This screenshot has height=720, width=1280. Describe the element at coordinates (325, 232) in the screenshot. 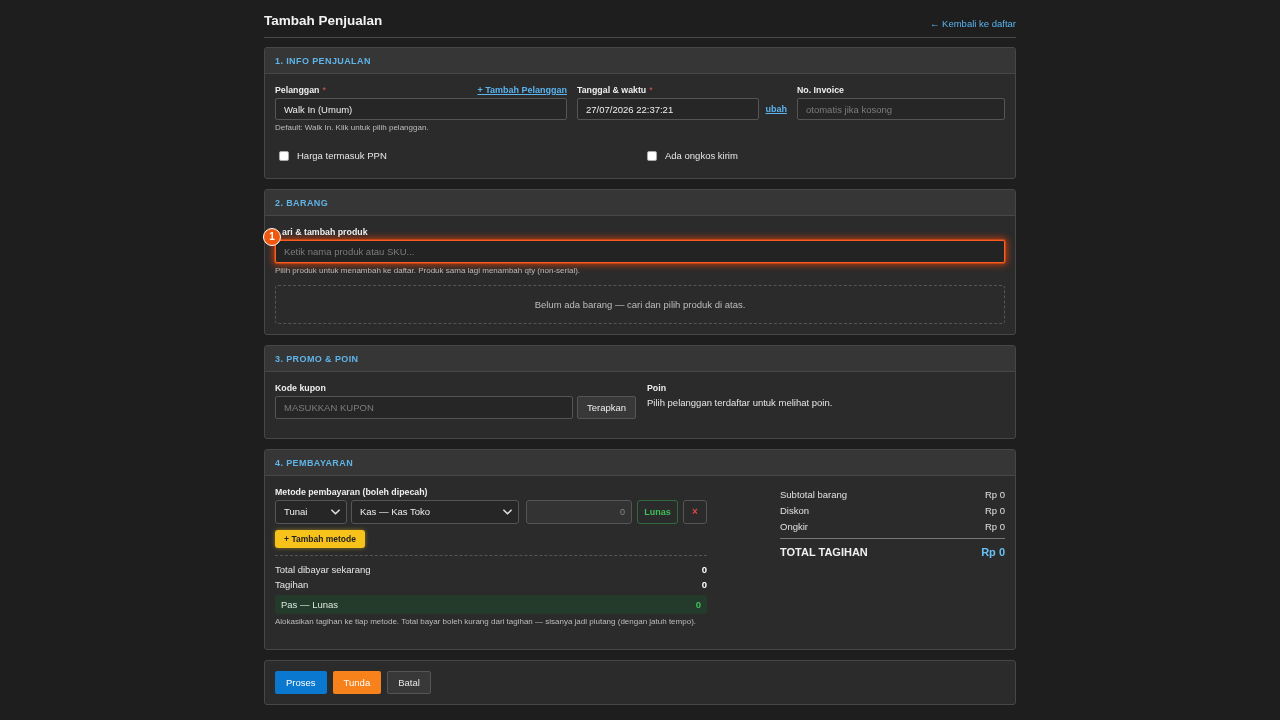

I see `field-label: ari & tambah produk` at that location.